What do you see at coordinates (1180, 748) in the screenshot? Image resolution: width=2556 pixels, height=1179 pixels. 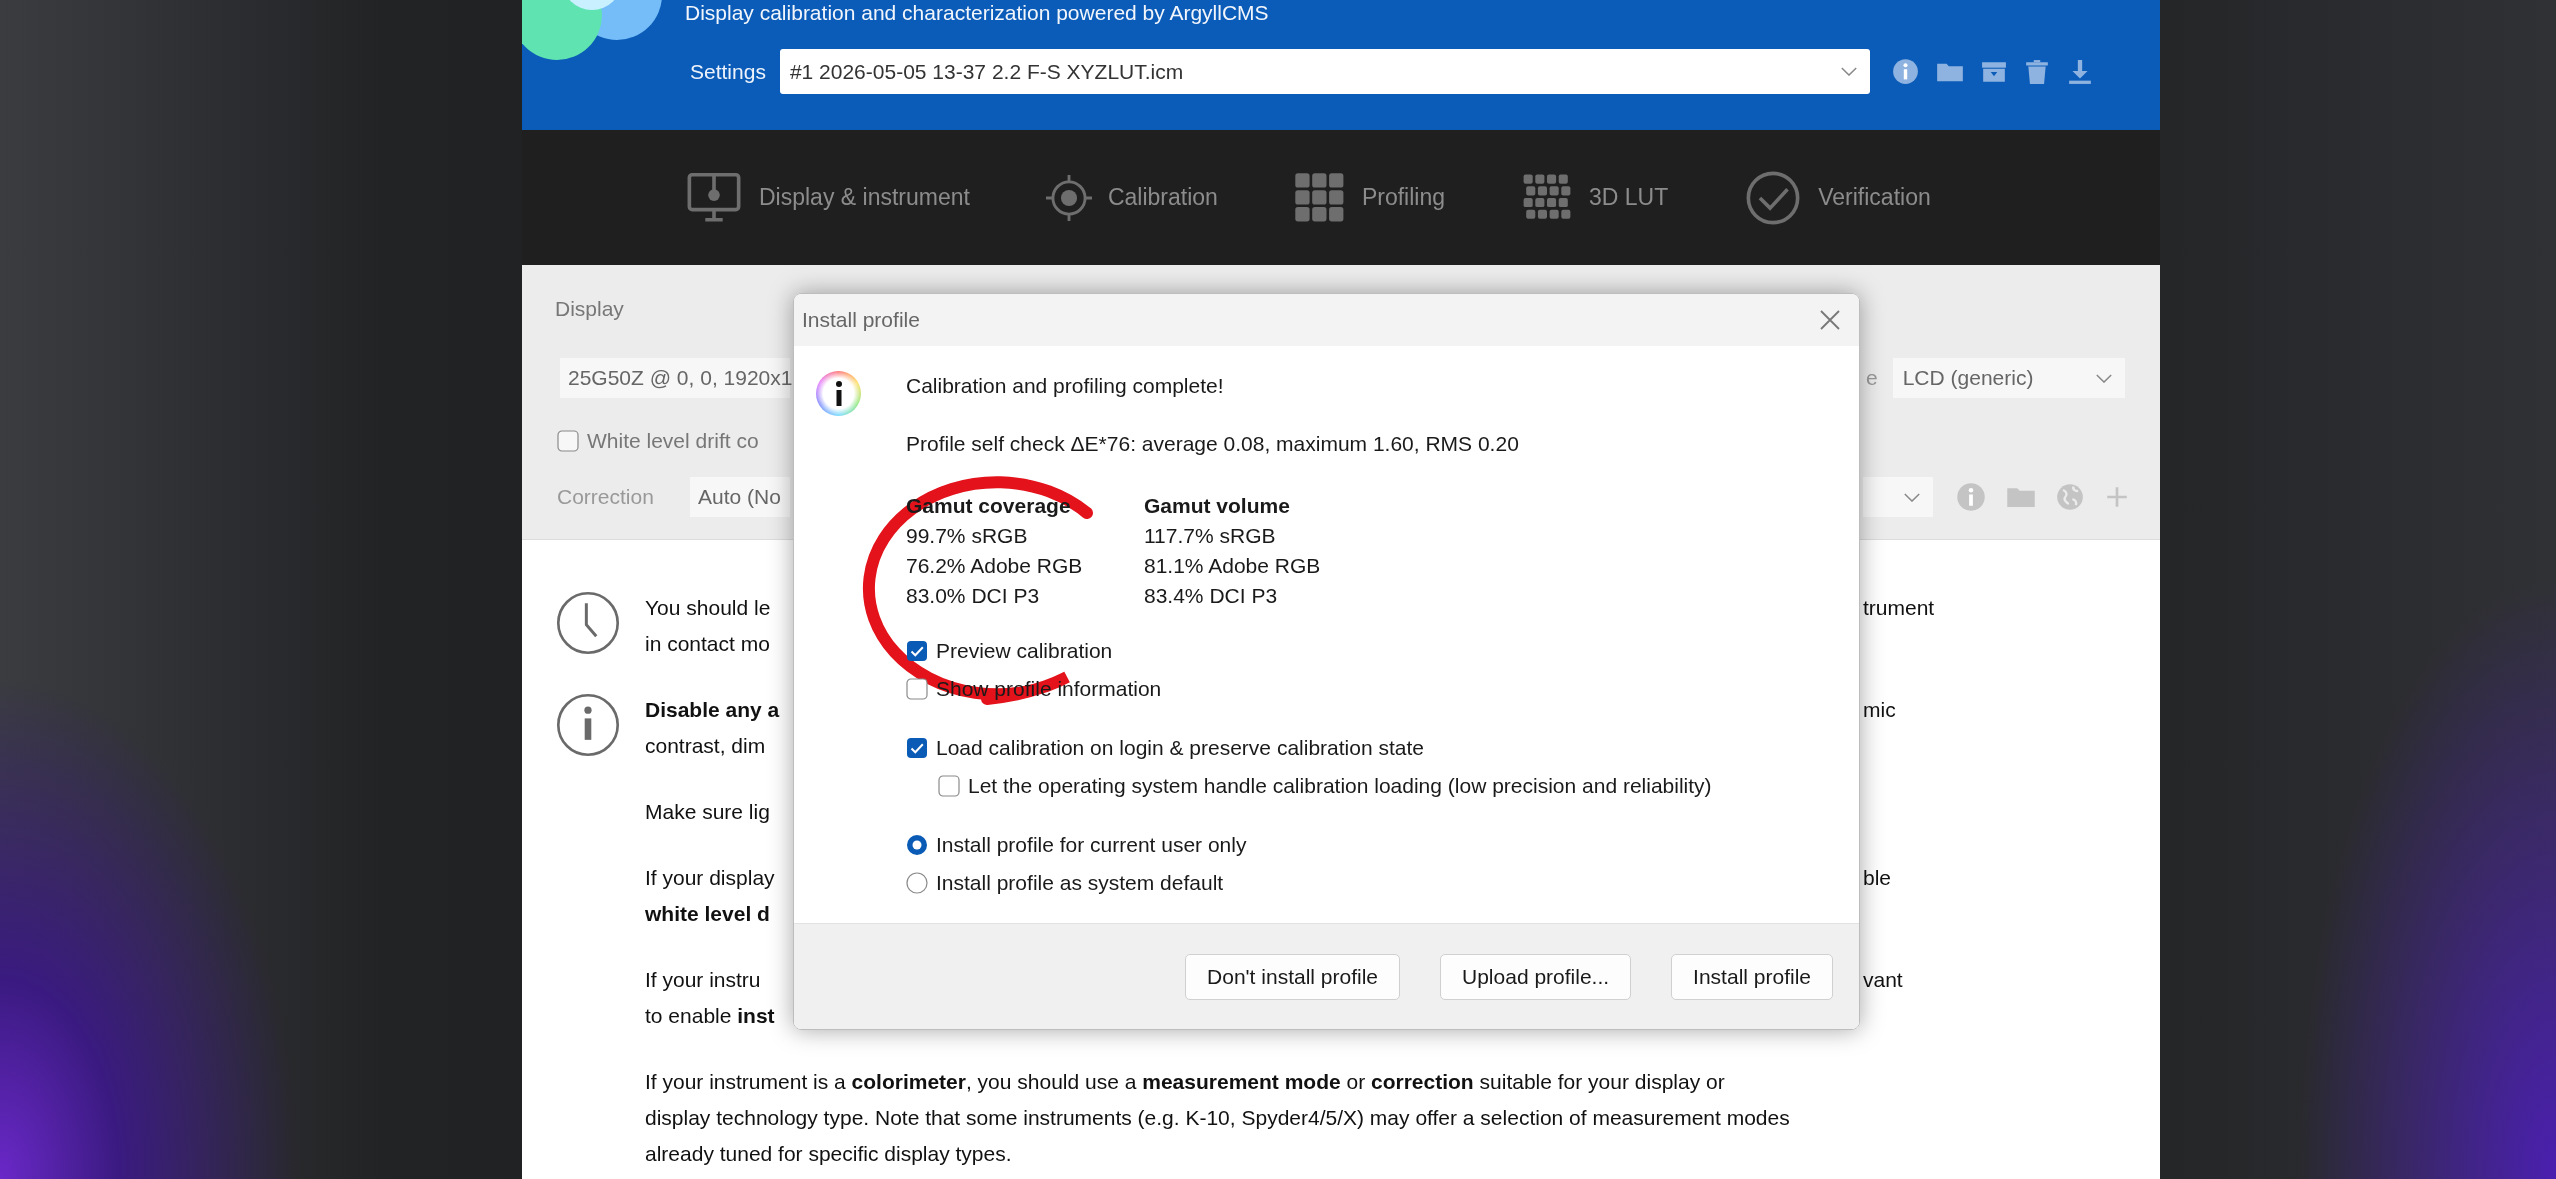 I see `checkbox-label: Load calibration on login & preserve calibration state` at bounding box center [1180, 748].